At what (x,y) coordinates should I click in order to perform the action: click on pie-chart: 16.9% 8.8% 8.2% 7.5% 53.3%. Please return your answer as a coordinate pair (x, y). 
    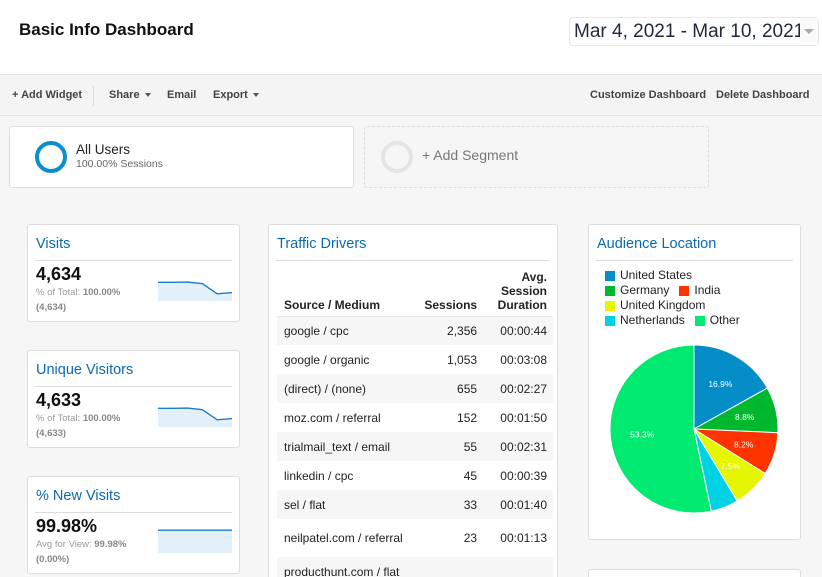
    Looking at the image, I should click on (694, 429).